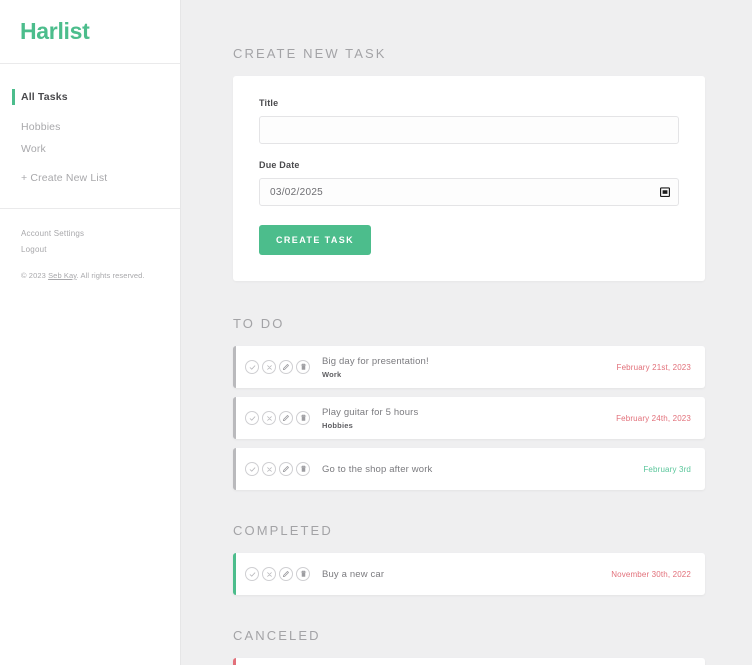 This screenshot has width=752, height=665. I want to click on title-input, so click(469, 130).